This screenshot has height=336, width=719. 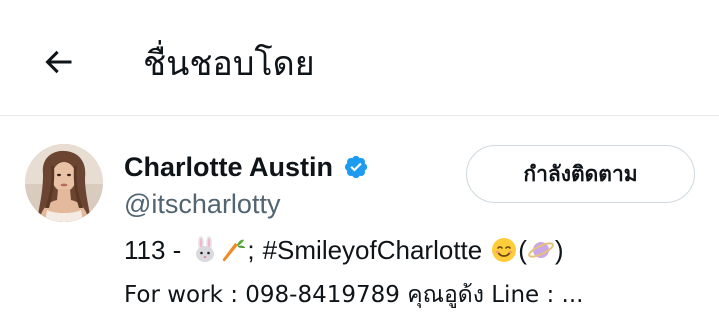 I want to click on bio-line-1: 113 - ; #SmileyofCharlotte (), so click(x=344, y=250).